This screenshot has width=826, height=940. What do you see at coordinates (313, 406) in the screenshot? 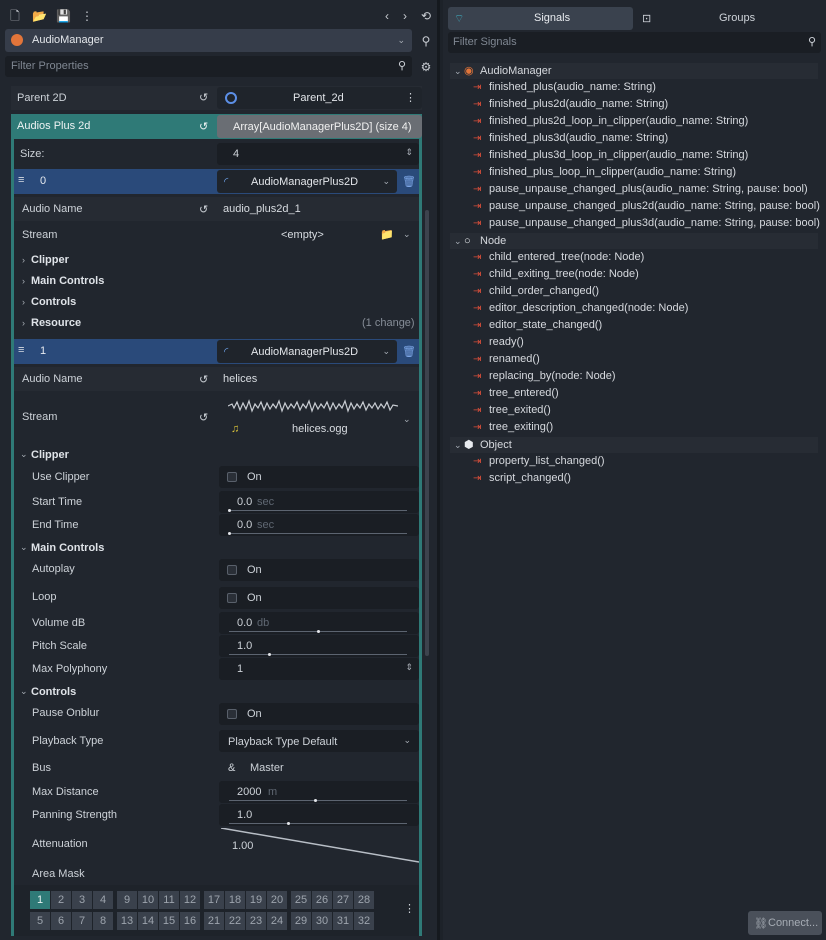
I see `waveform-preview` at bounding box center [313, 406].